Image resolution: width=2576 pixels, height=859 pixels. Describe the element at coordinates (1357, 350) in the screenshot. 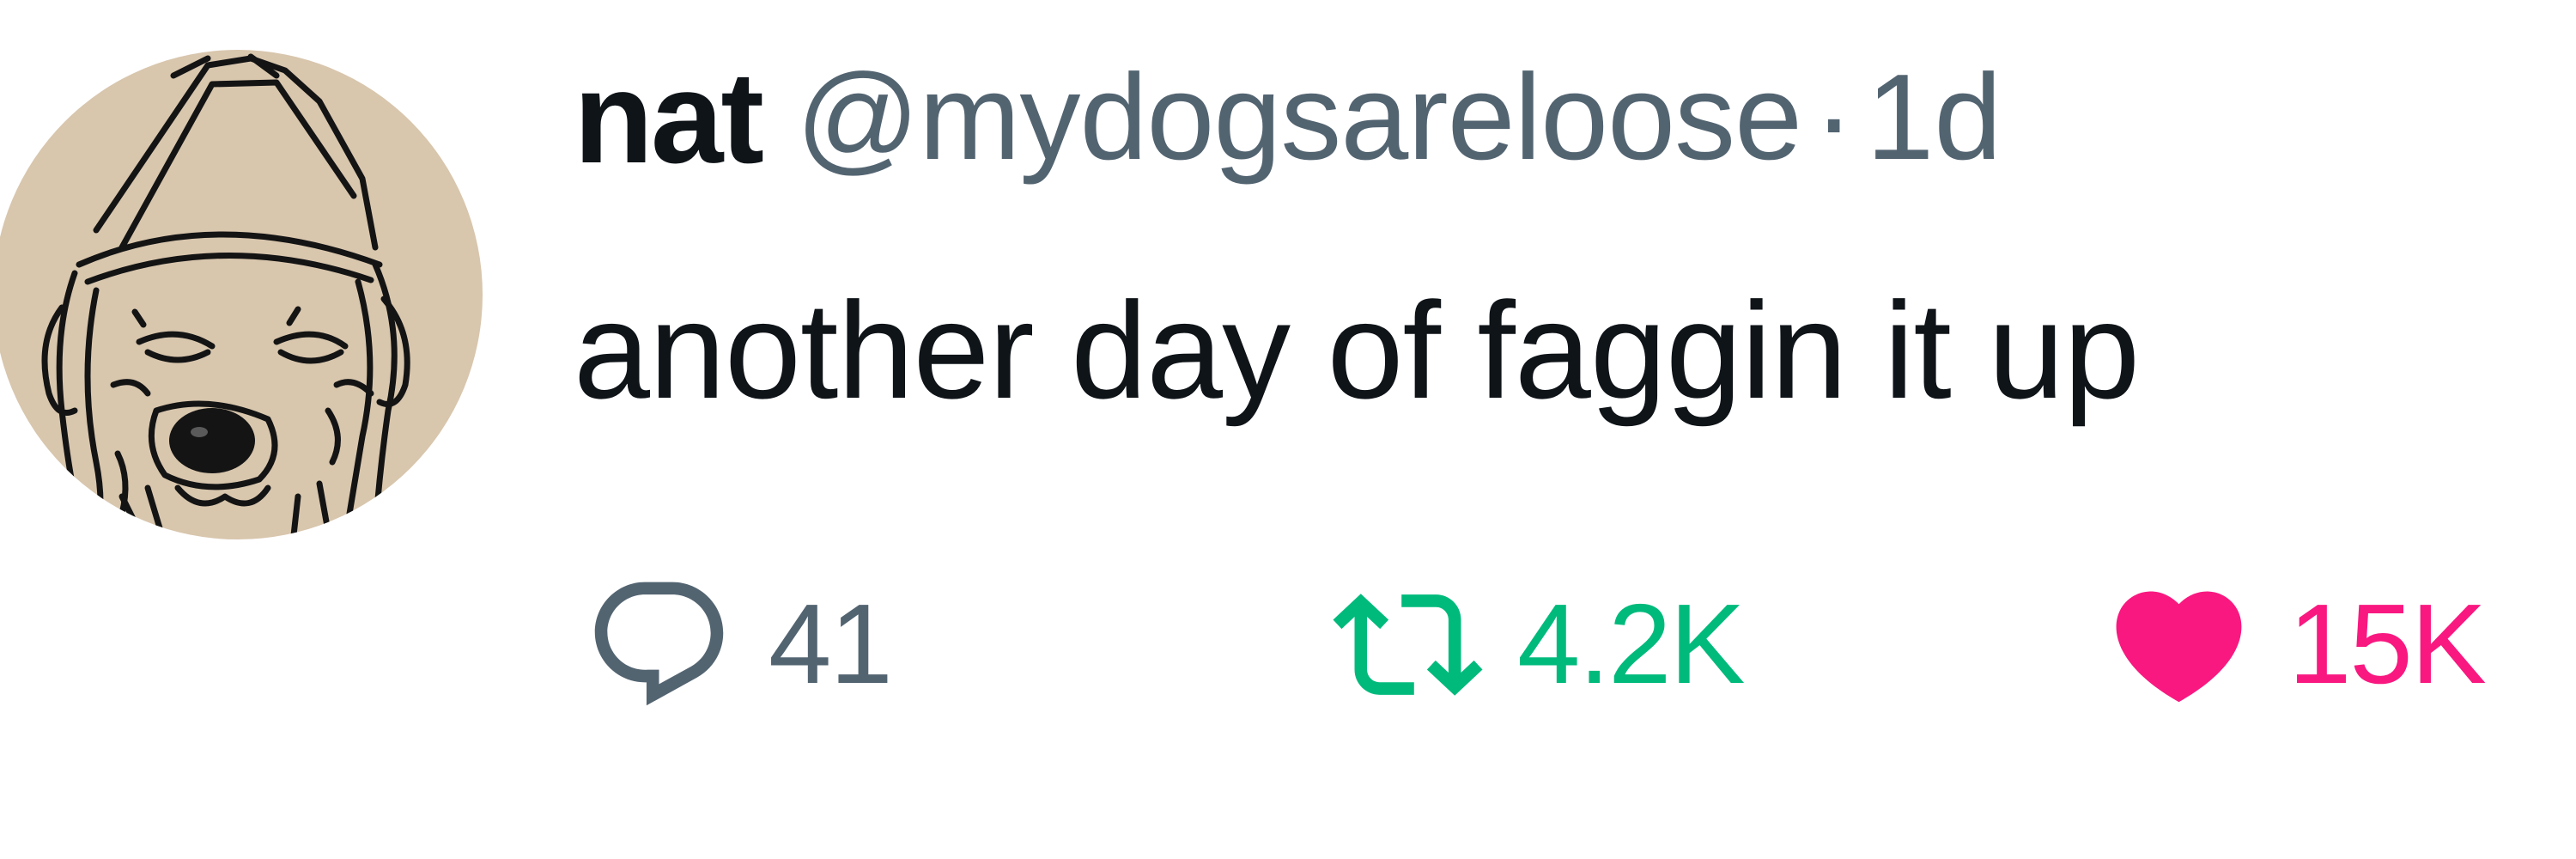

I see `tweet-text: another day of faggin it up` at that location.